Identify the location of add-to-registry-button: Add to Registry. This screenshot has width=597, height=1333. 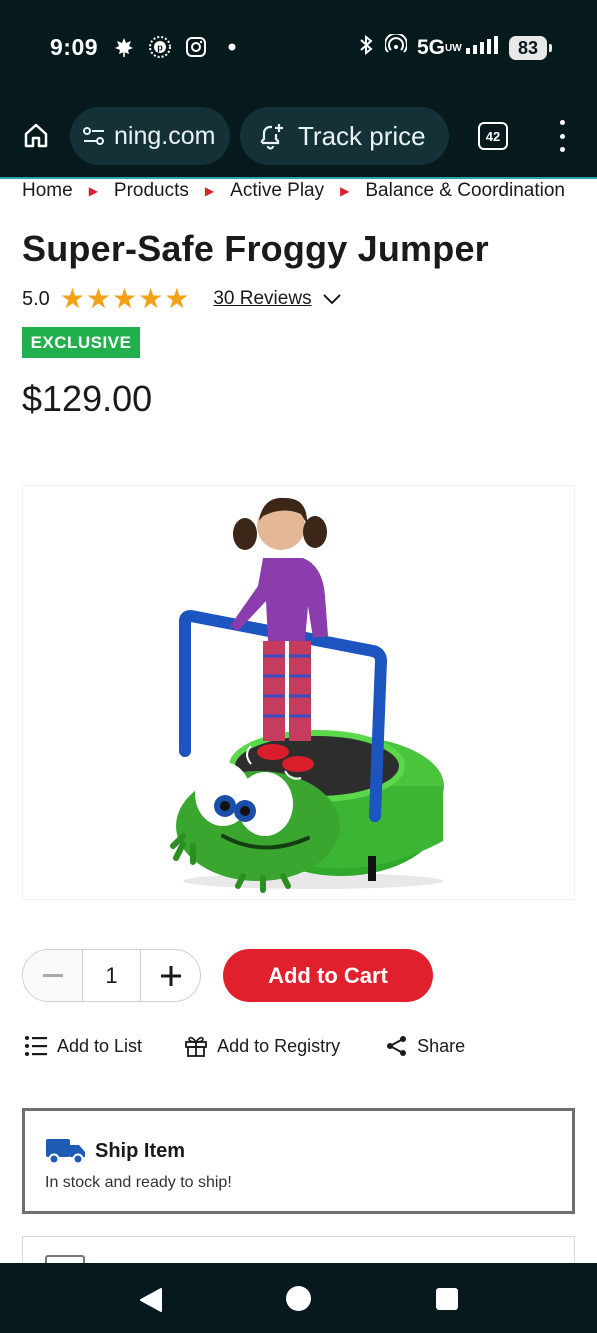
(262, 1046).